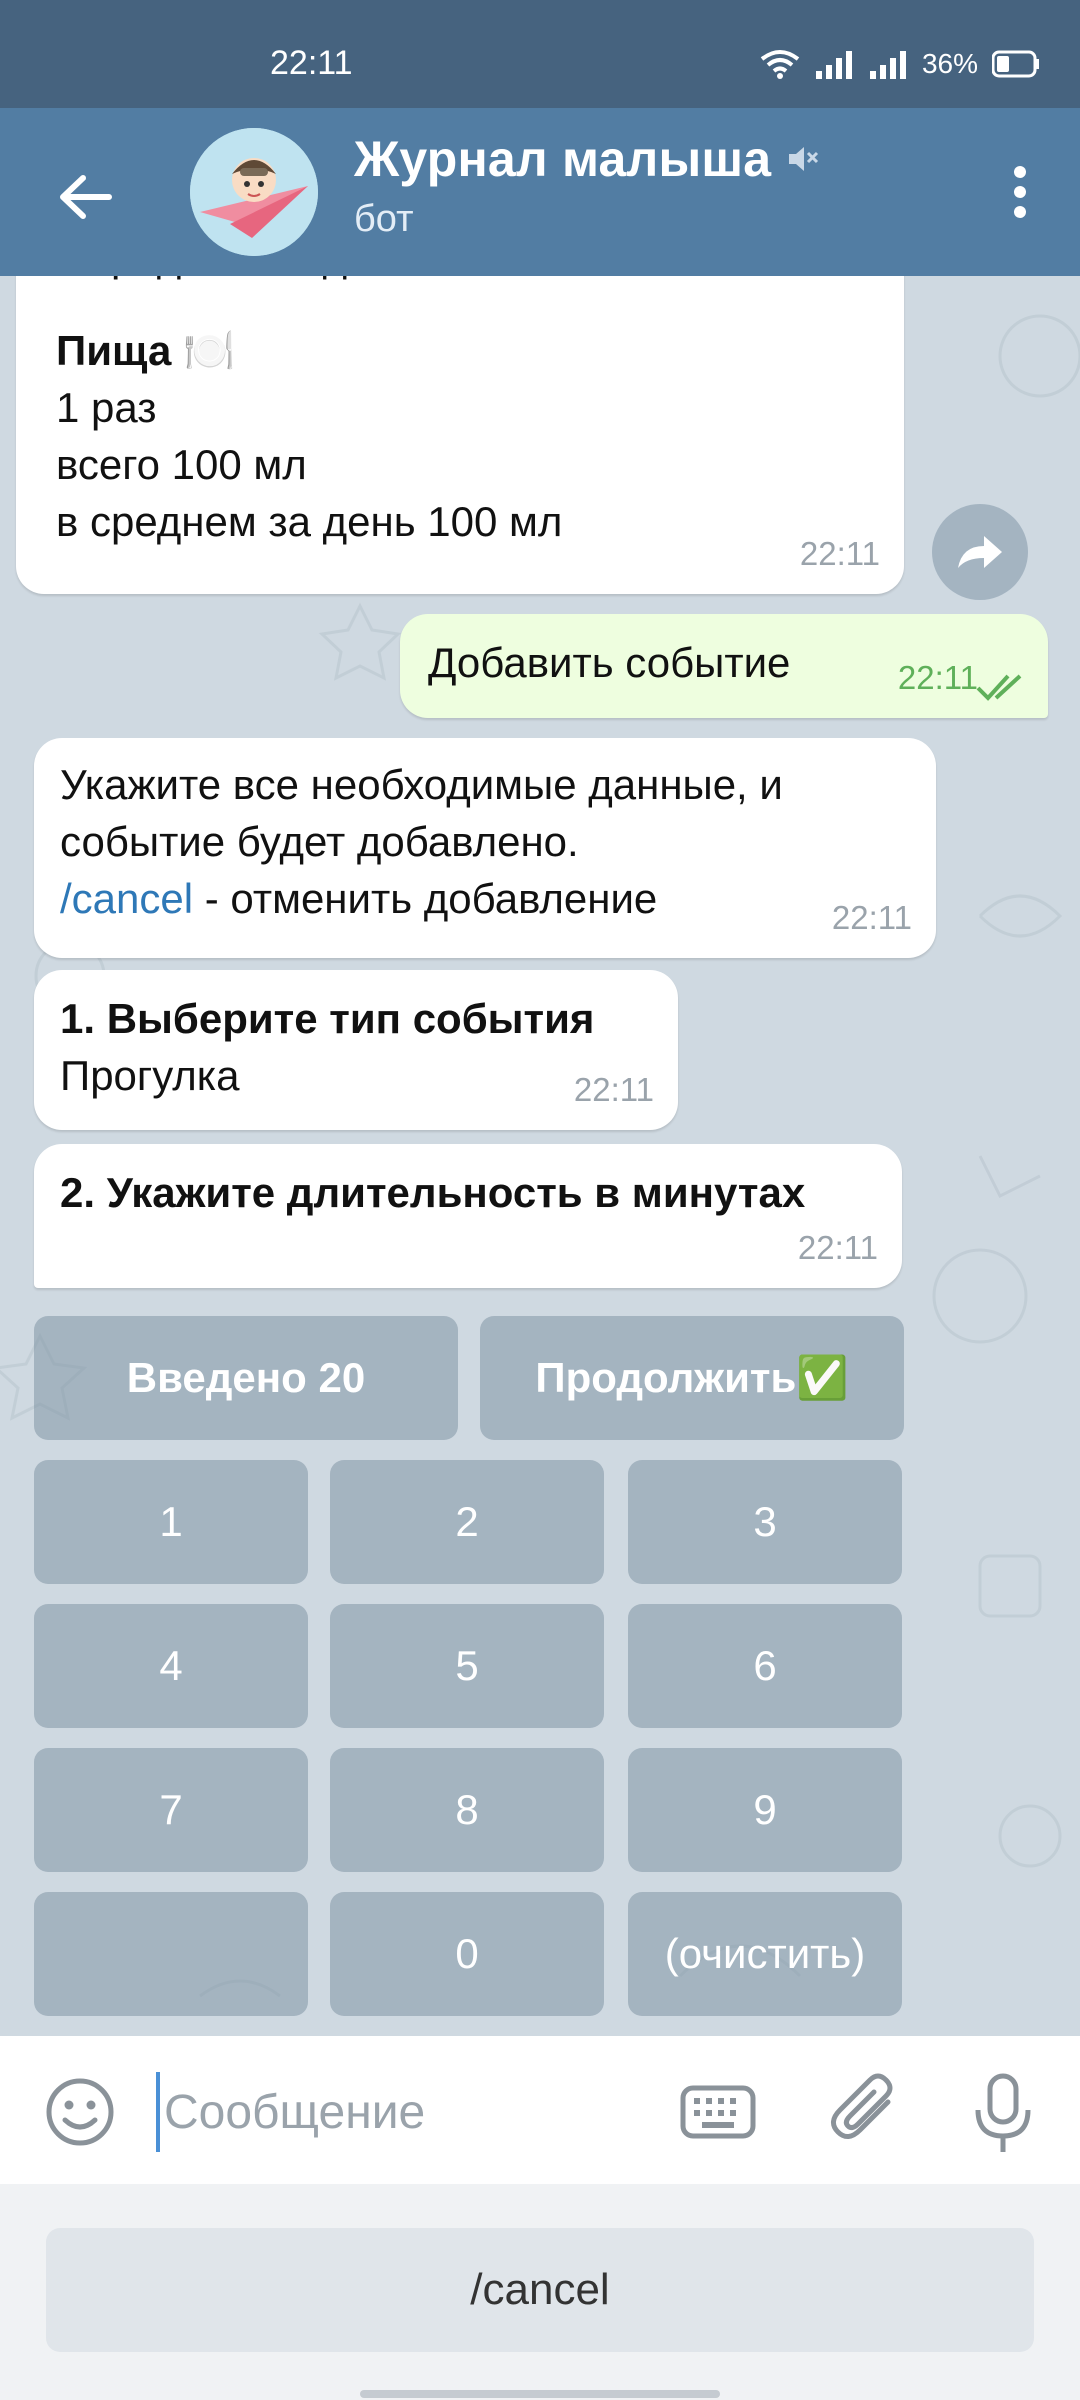 The height and width of the screenshot is (2400, 1080). I want to click on key-empty, so click(171, 1954).